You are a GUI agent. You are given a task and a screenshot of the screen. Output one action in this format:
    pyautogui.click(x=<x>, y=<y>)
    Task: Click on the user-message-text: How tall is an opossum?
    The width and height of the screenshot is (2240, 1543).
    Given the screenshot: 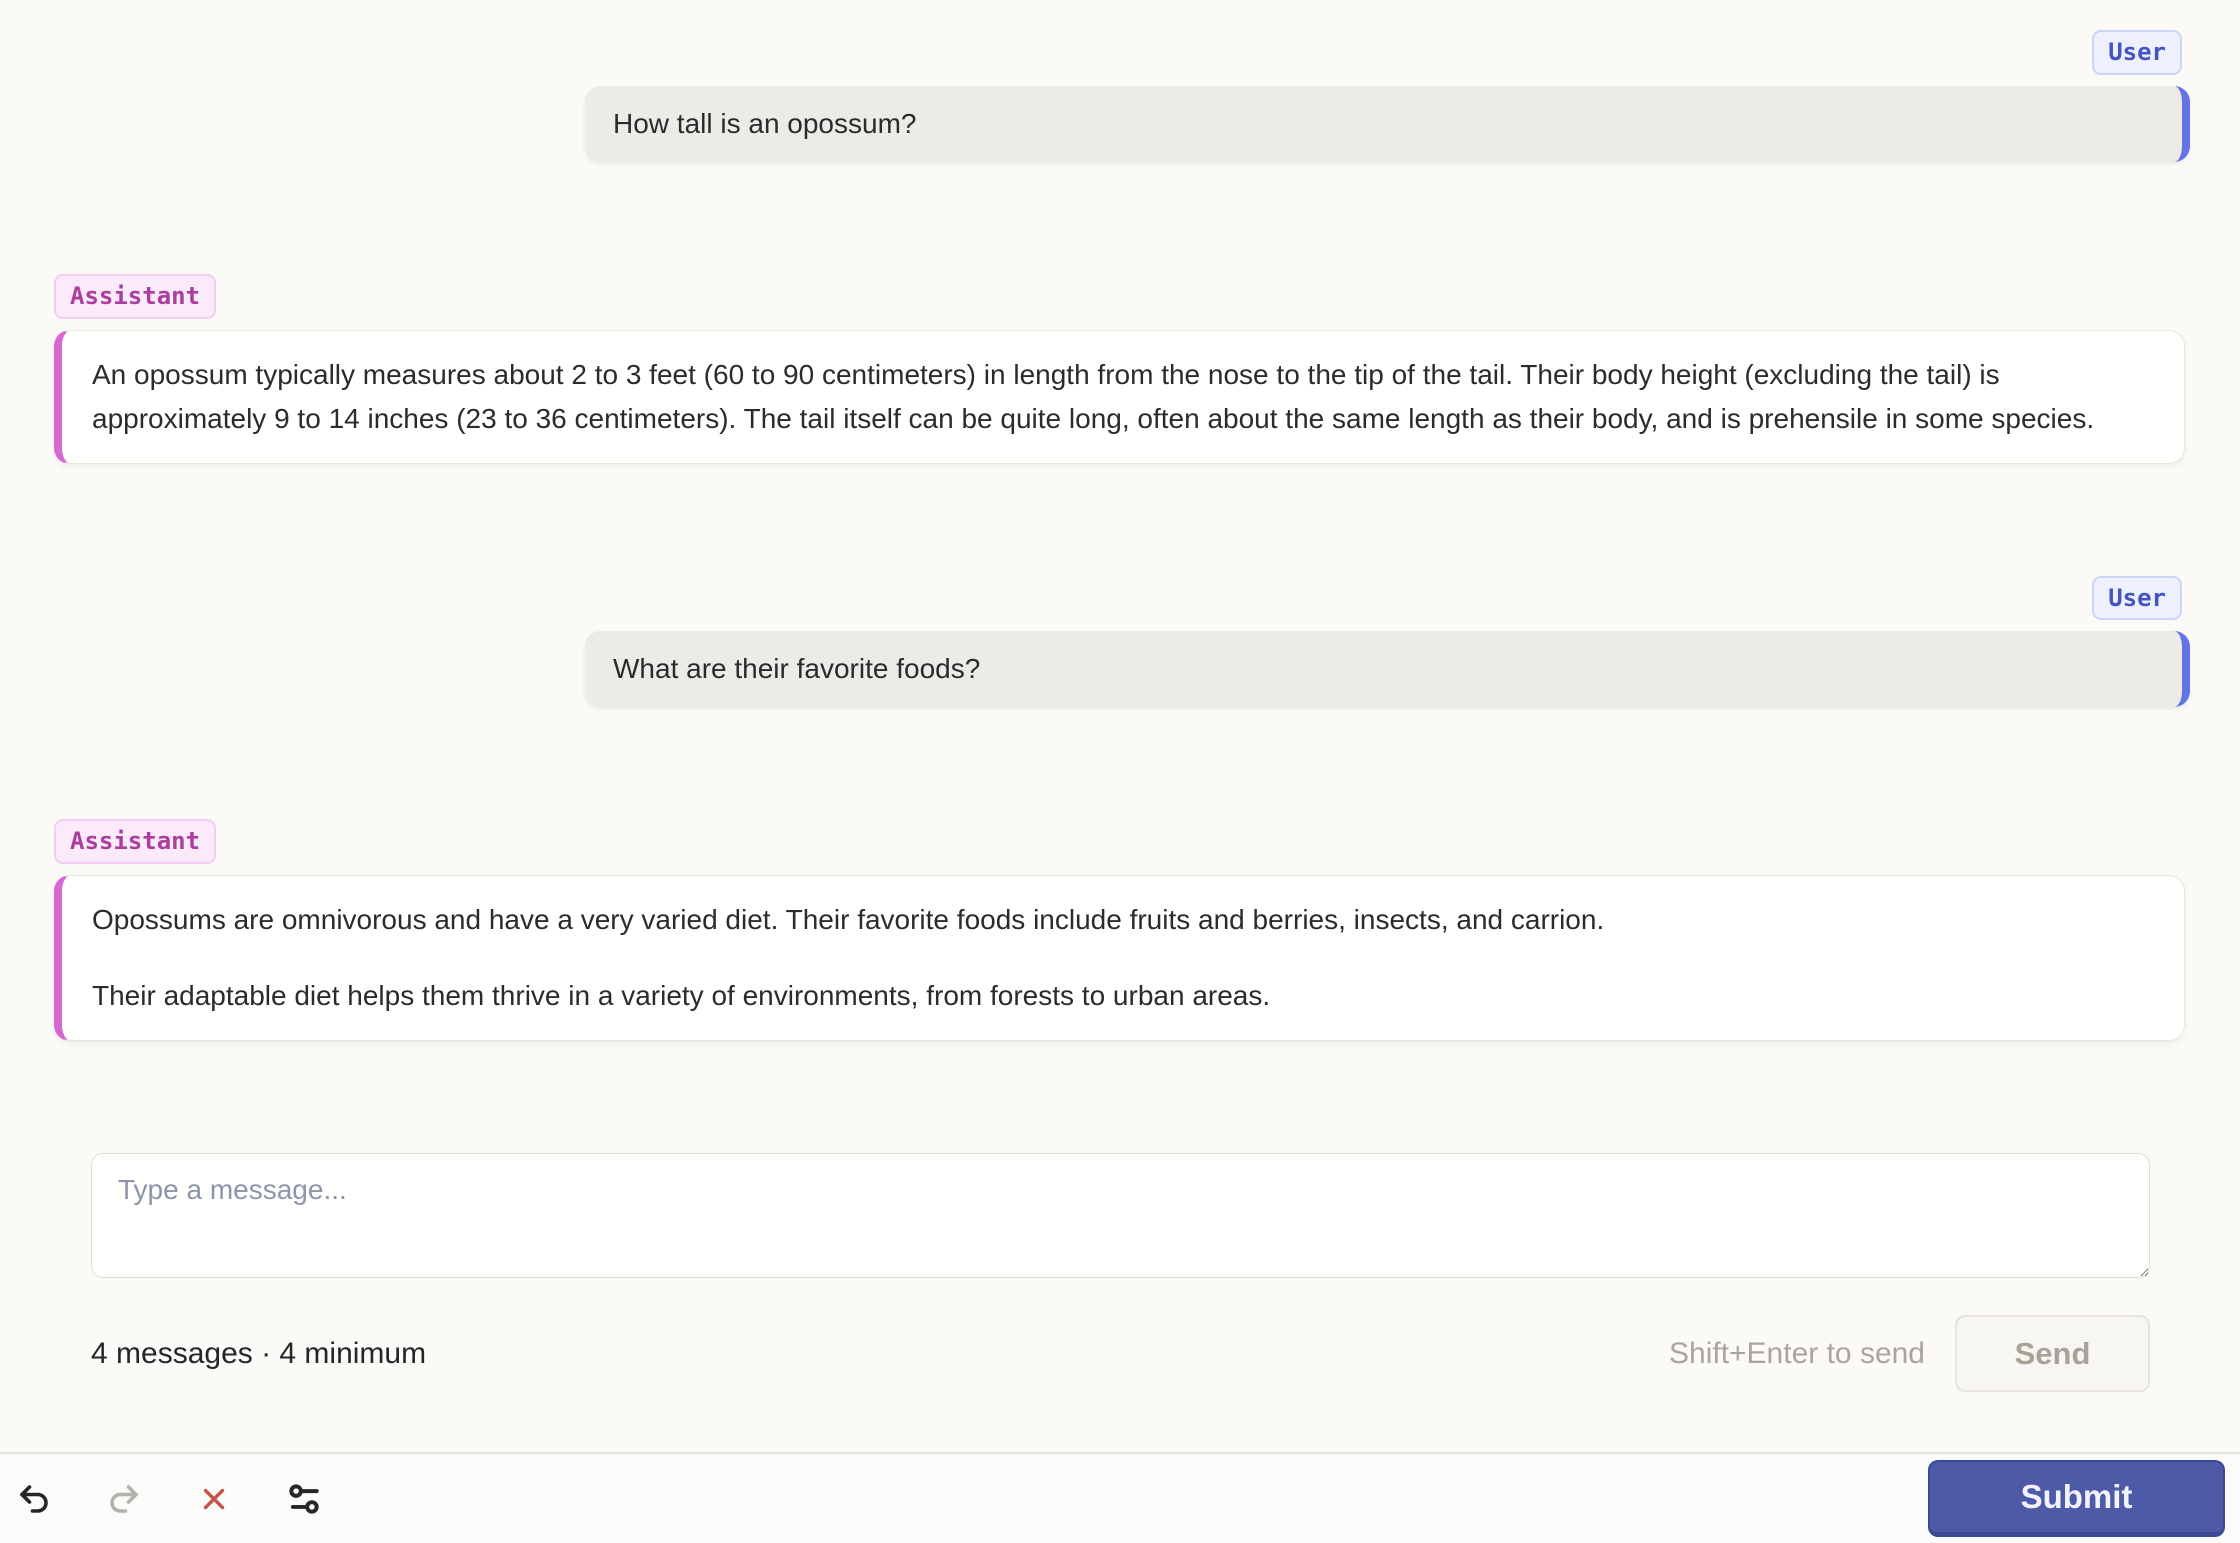 What is the action you would take?
    pyautogui.click(x=765, y=123)
    